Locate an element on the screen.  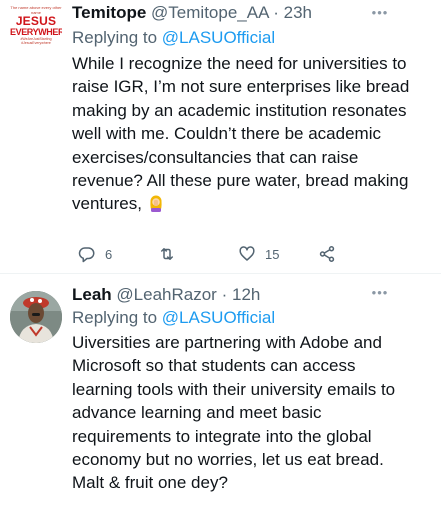
avatar-small-text-bottom: #WeAreJustStarting #JesusEverywhere is located at coordinates (36, 41).